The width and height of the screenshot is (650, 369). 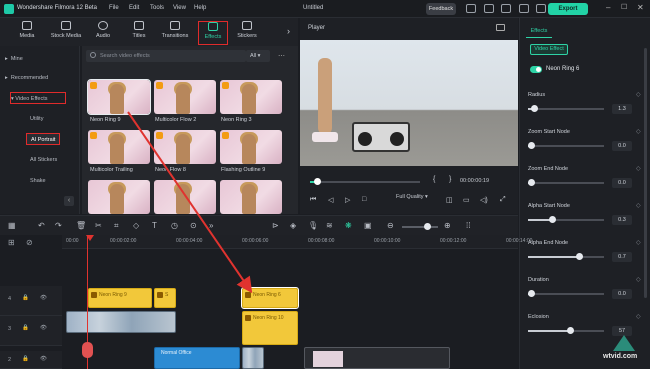 What do you see at coordinates (364, 199) in the screenshot?
I see `stop-icon: □` at bounding box center [364, 199].